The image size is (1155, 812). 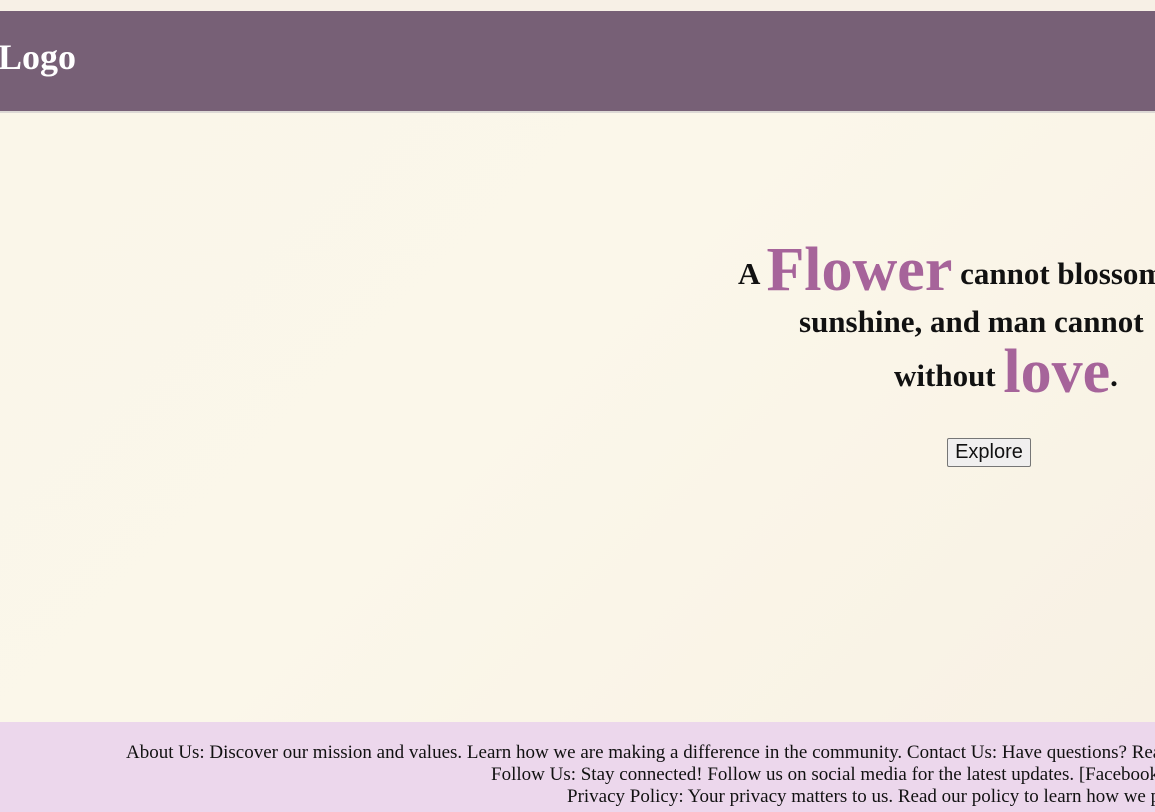 What do you see at coordinates (949, 375) in the screenshot?
I see `quote-line-3-prefix: without` at bounding box center [949, 375].